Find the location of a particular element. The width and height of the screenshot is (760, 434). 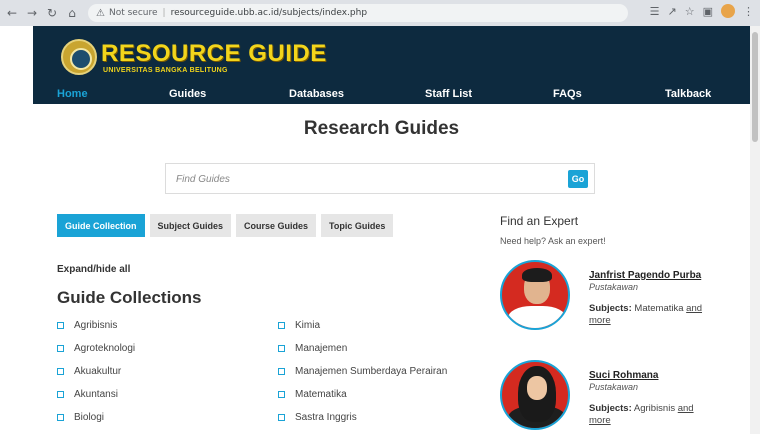

back-arrow-icon: ← is located at coordinates (12, 13).